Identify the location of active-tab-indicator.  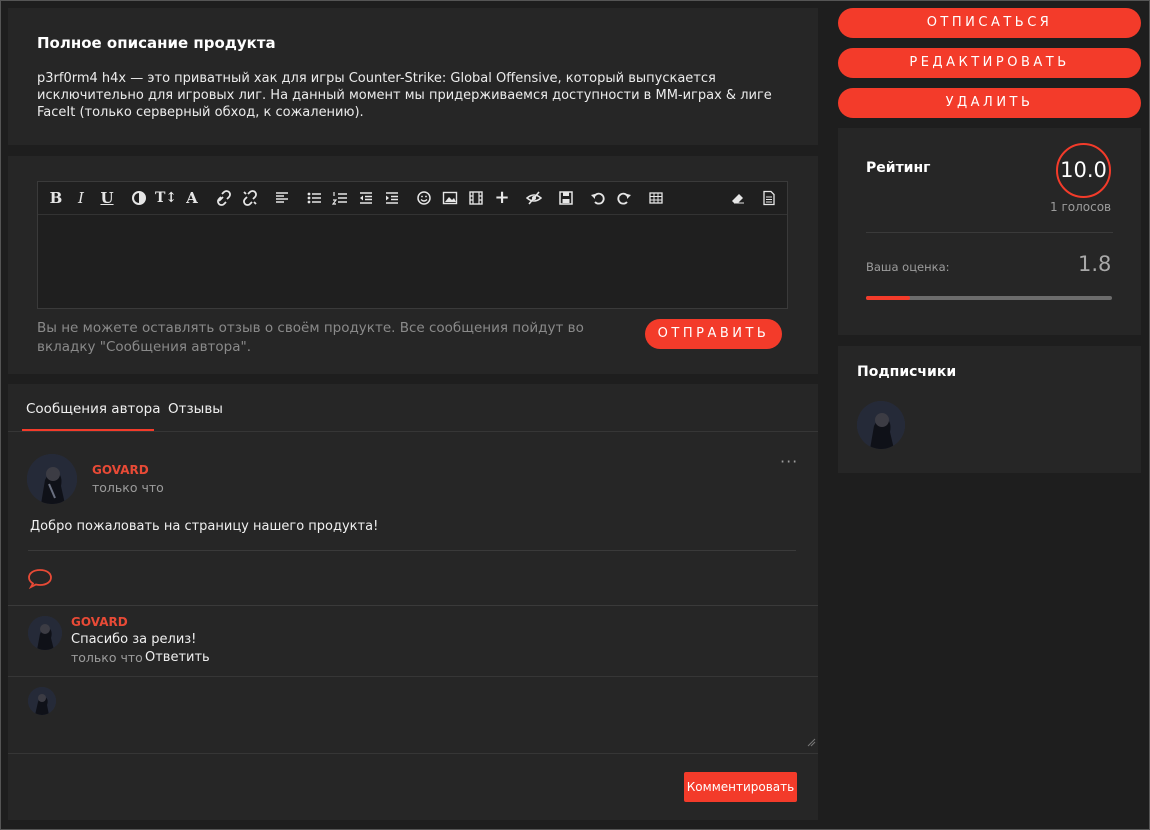
(88, 430).